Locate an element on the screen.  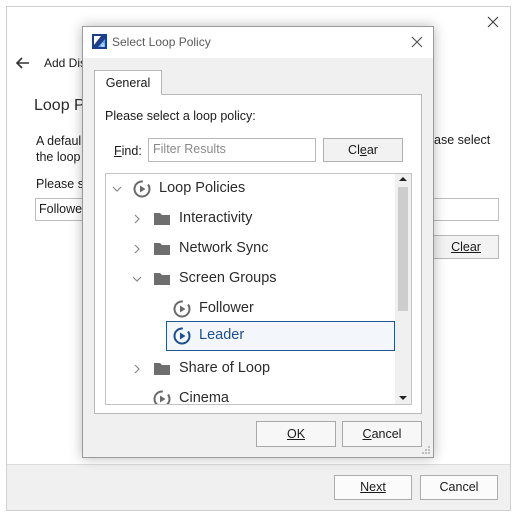
wizard-footer: Next Cancel is located at coordinates (258, 487).